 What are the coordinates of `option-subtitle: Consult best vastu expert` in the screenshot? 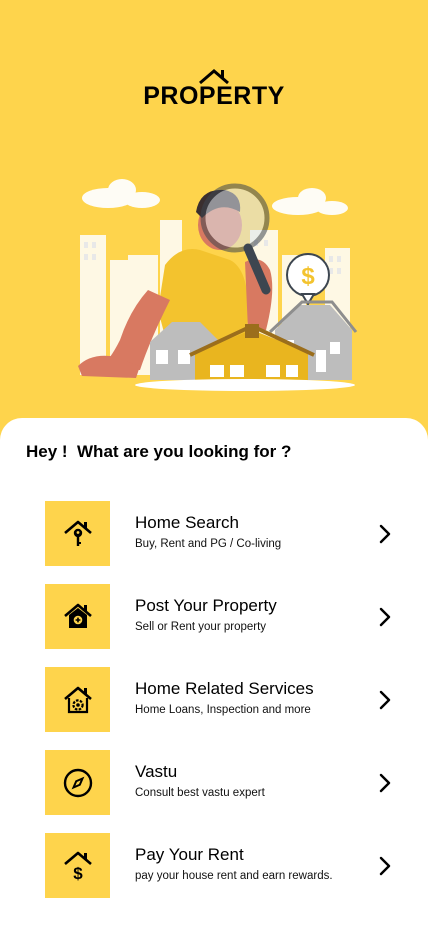 It's located at (200, 793).